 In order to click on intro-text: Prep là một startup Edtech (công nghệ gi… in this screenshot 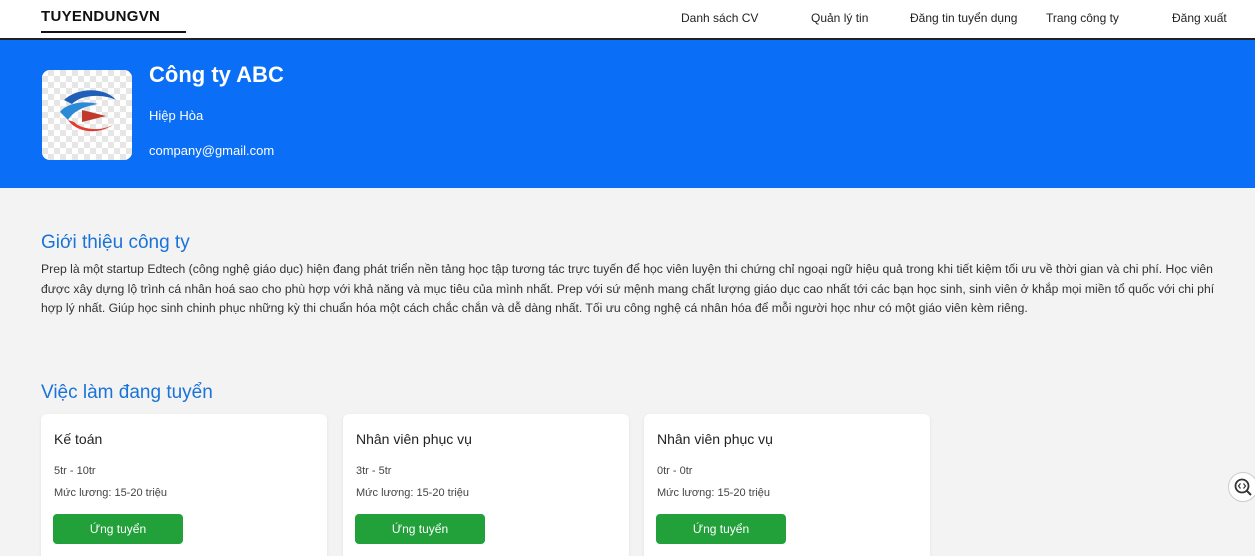, I will do `click(628, 288)`.